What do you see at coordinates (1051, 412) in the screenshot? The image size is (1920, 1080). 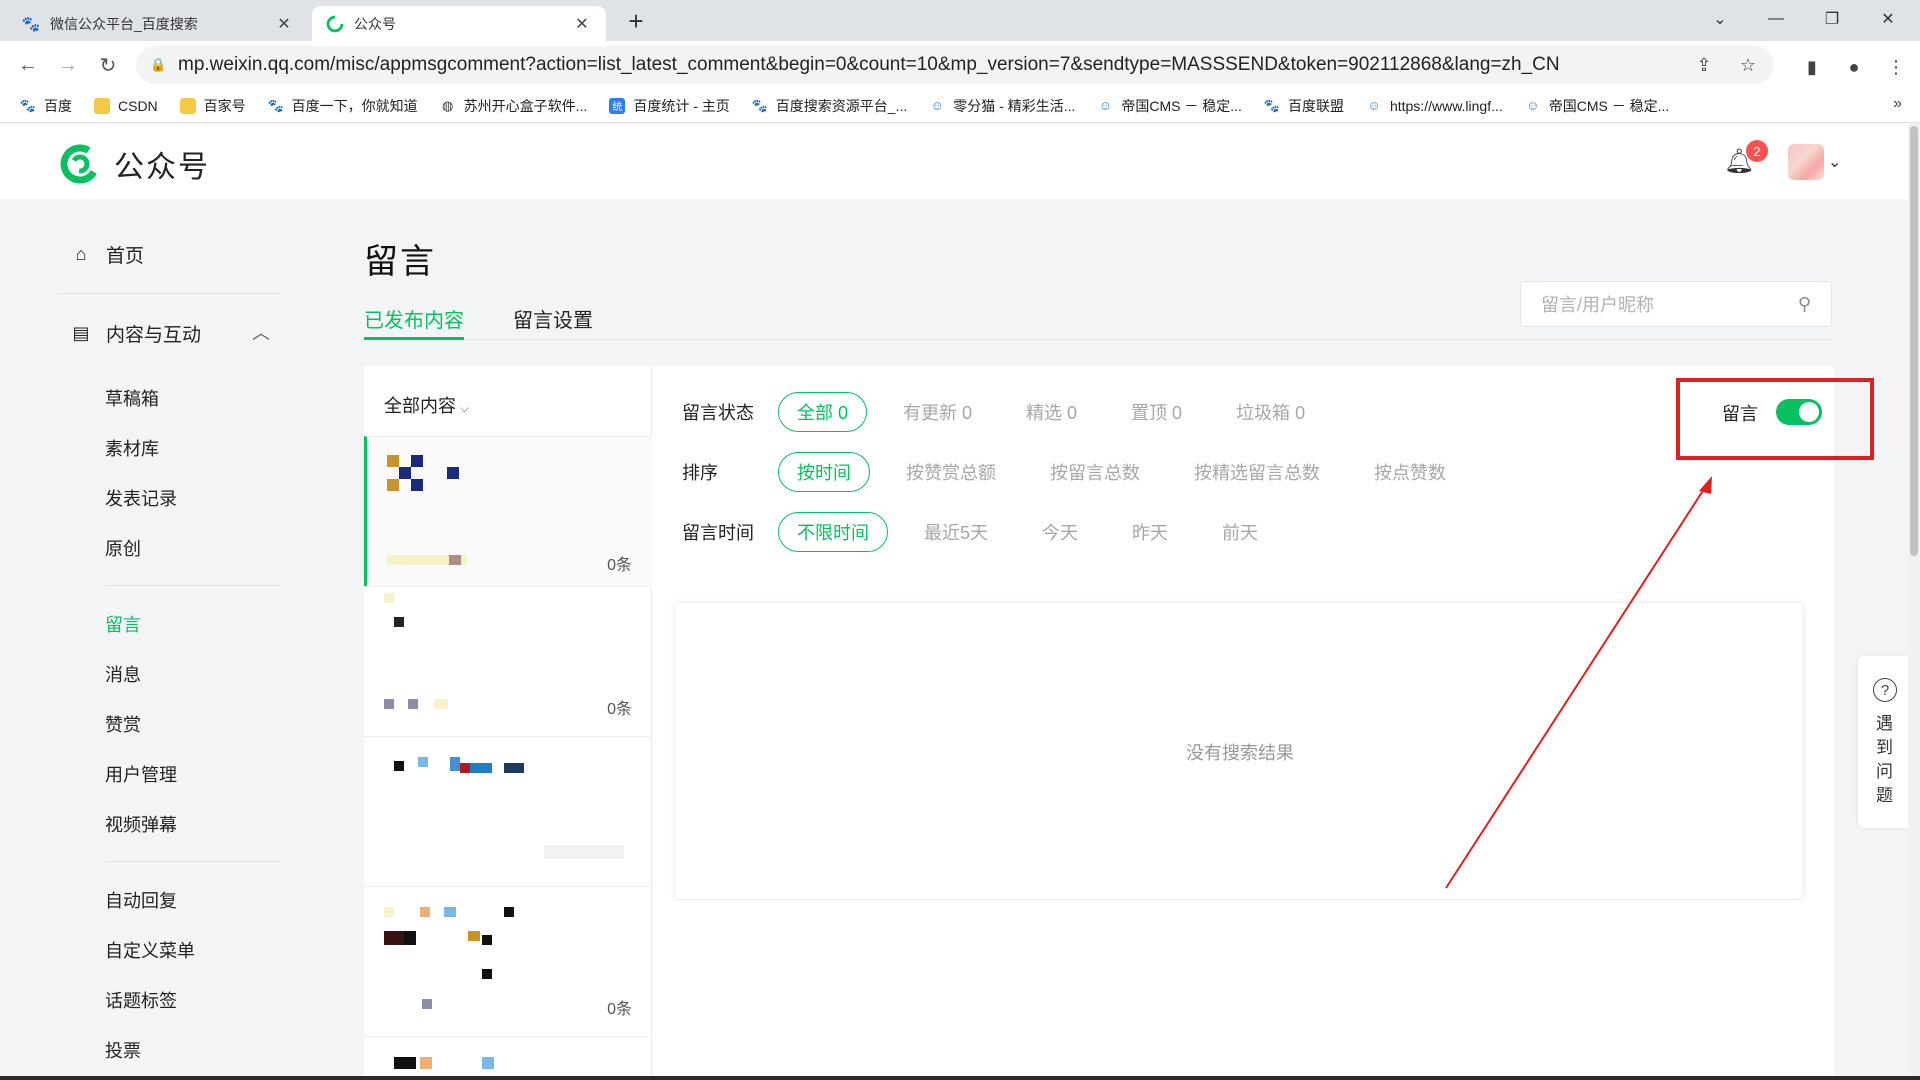 I see `filter-status-featured: 精选 0` at bounding box center [1051, 412].